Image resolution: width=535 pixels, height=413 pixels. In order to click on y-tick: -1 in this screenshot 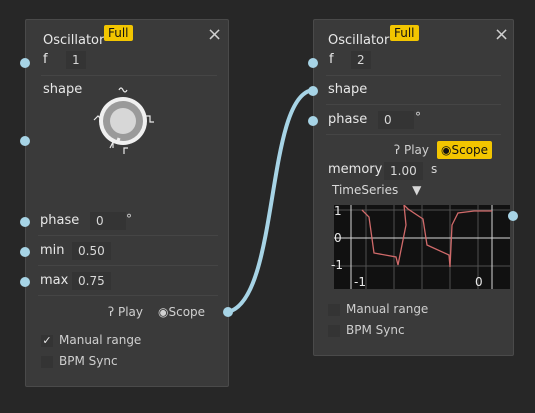, I will do `click(337, 265)`.